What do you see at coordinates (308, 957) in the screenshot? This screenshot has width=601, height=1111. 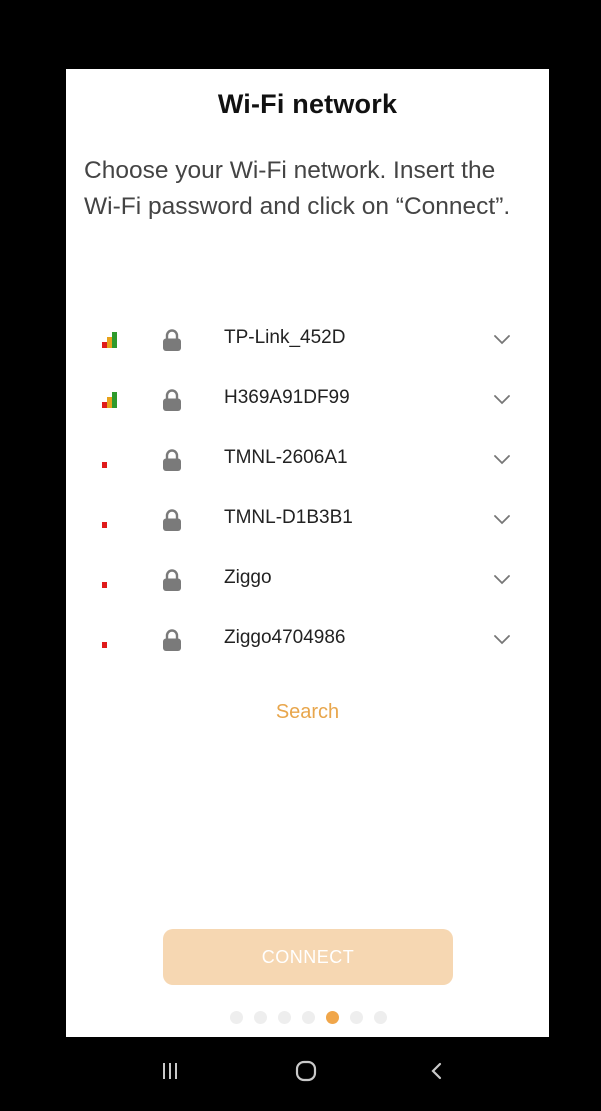 I see `connect-button: CONNECT` at bounding box center [308, 957].